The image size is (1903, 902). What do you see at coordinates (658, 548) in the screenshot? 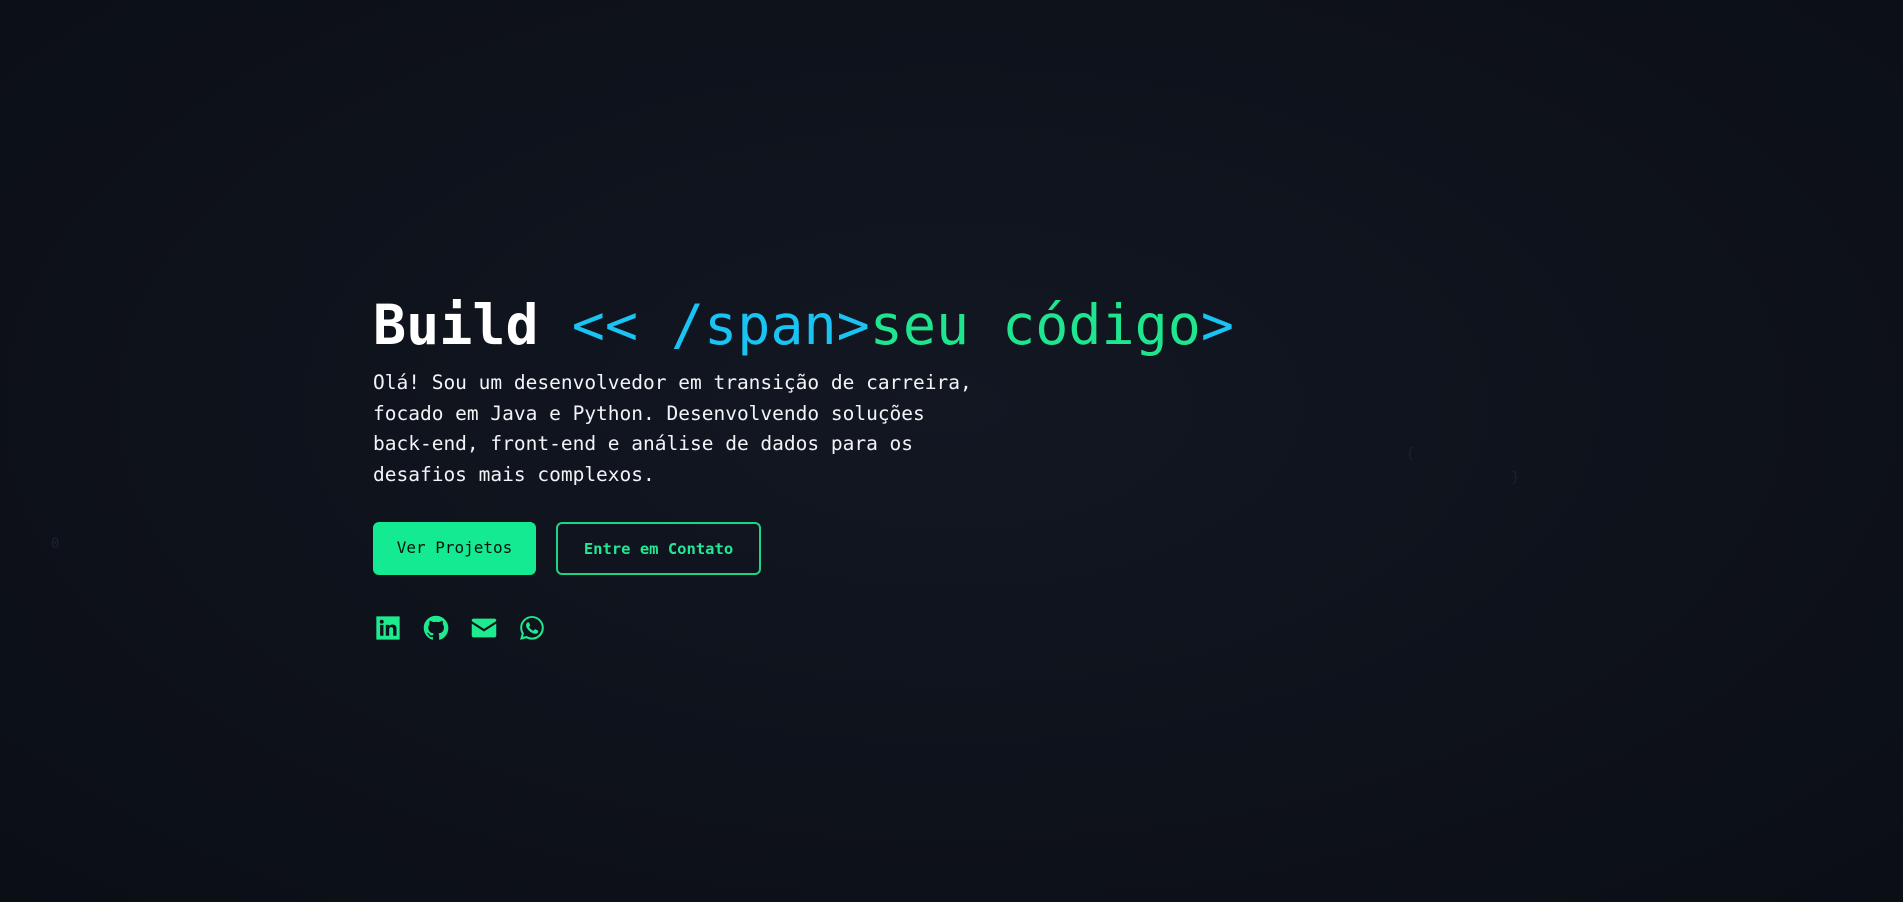
I see `contact-button: Entre em Contato` at bounding box center [658, 548].